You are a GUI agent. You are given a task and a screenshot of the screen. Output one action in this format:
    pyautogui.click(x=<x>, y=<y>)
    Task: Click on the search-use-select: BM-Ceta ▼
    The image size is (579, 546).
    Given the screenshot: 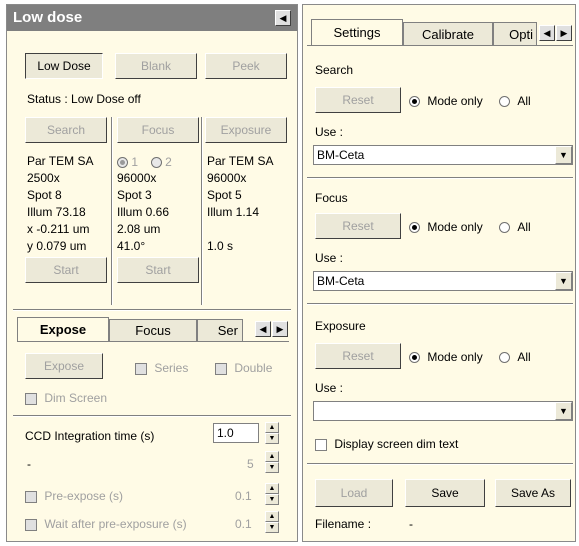 What is the action you would take?
    pyautogui.click(x=443, y=155)
    